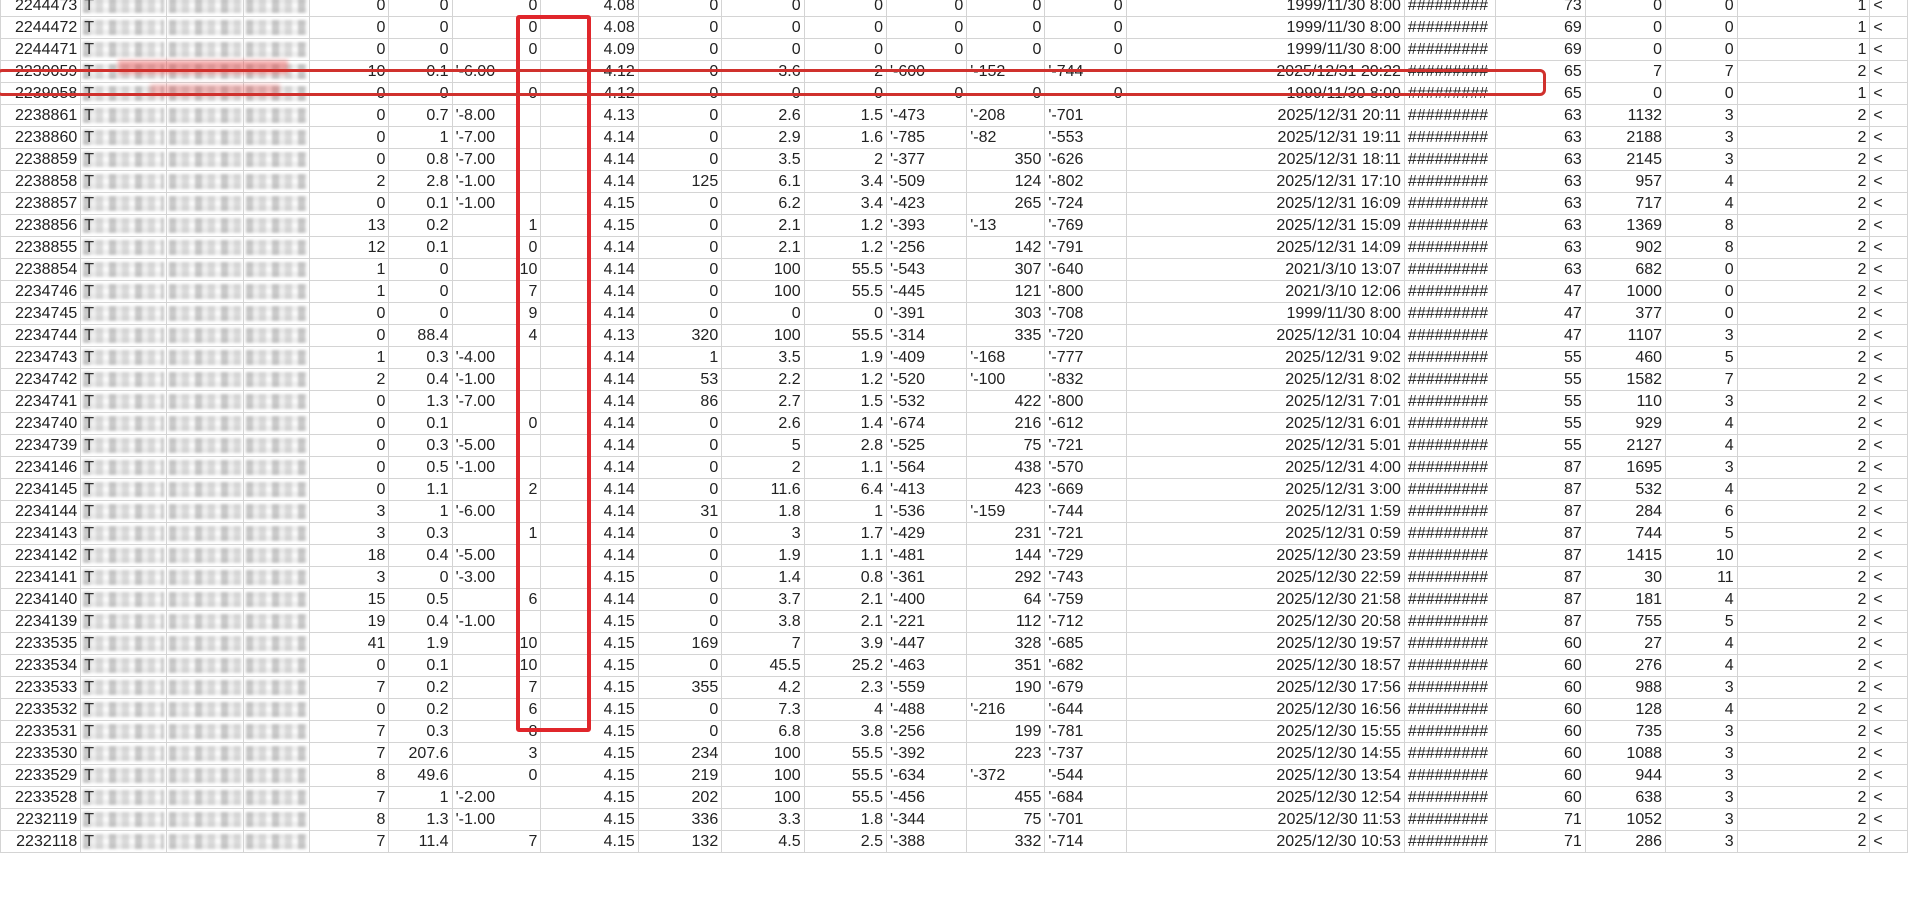 The height and width of the screenshot is (917, 1908). What do you see at coordinates (349, 797) in the screenshot?
I see `cell: 7` at bounding box center [349, 797].